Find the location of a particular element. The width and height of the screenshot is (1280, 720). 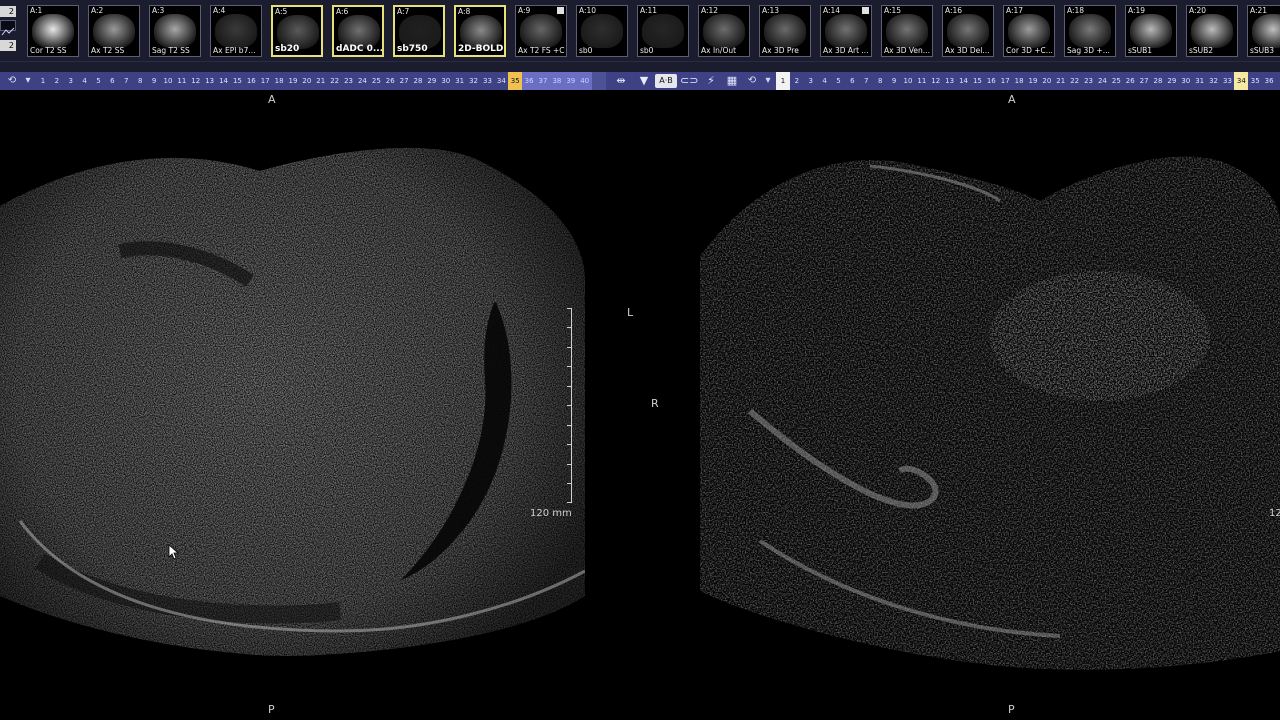

series-thumbnail: A:11 sb0 is located at coordinates (663, 31).